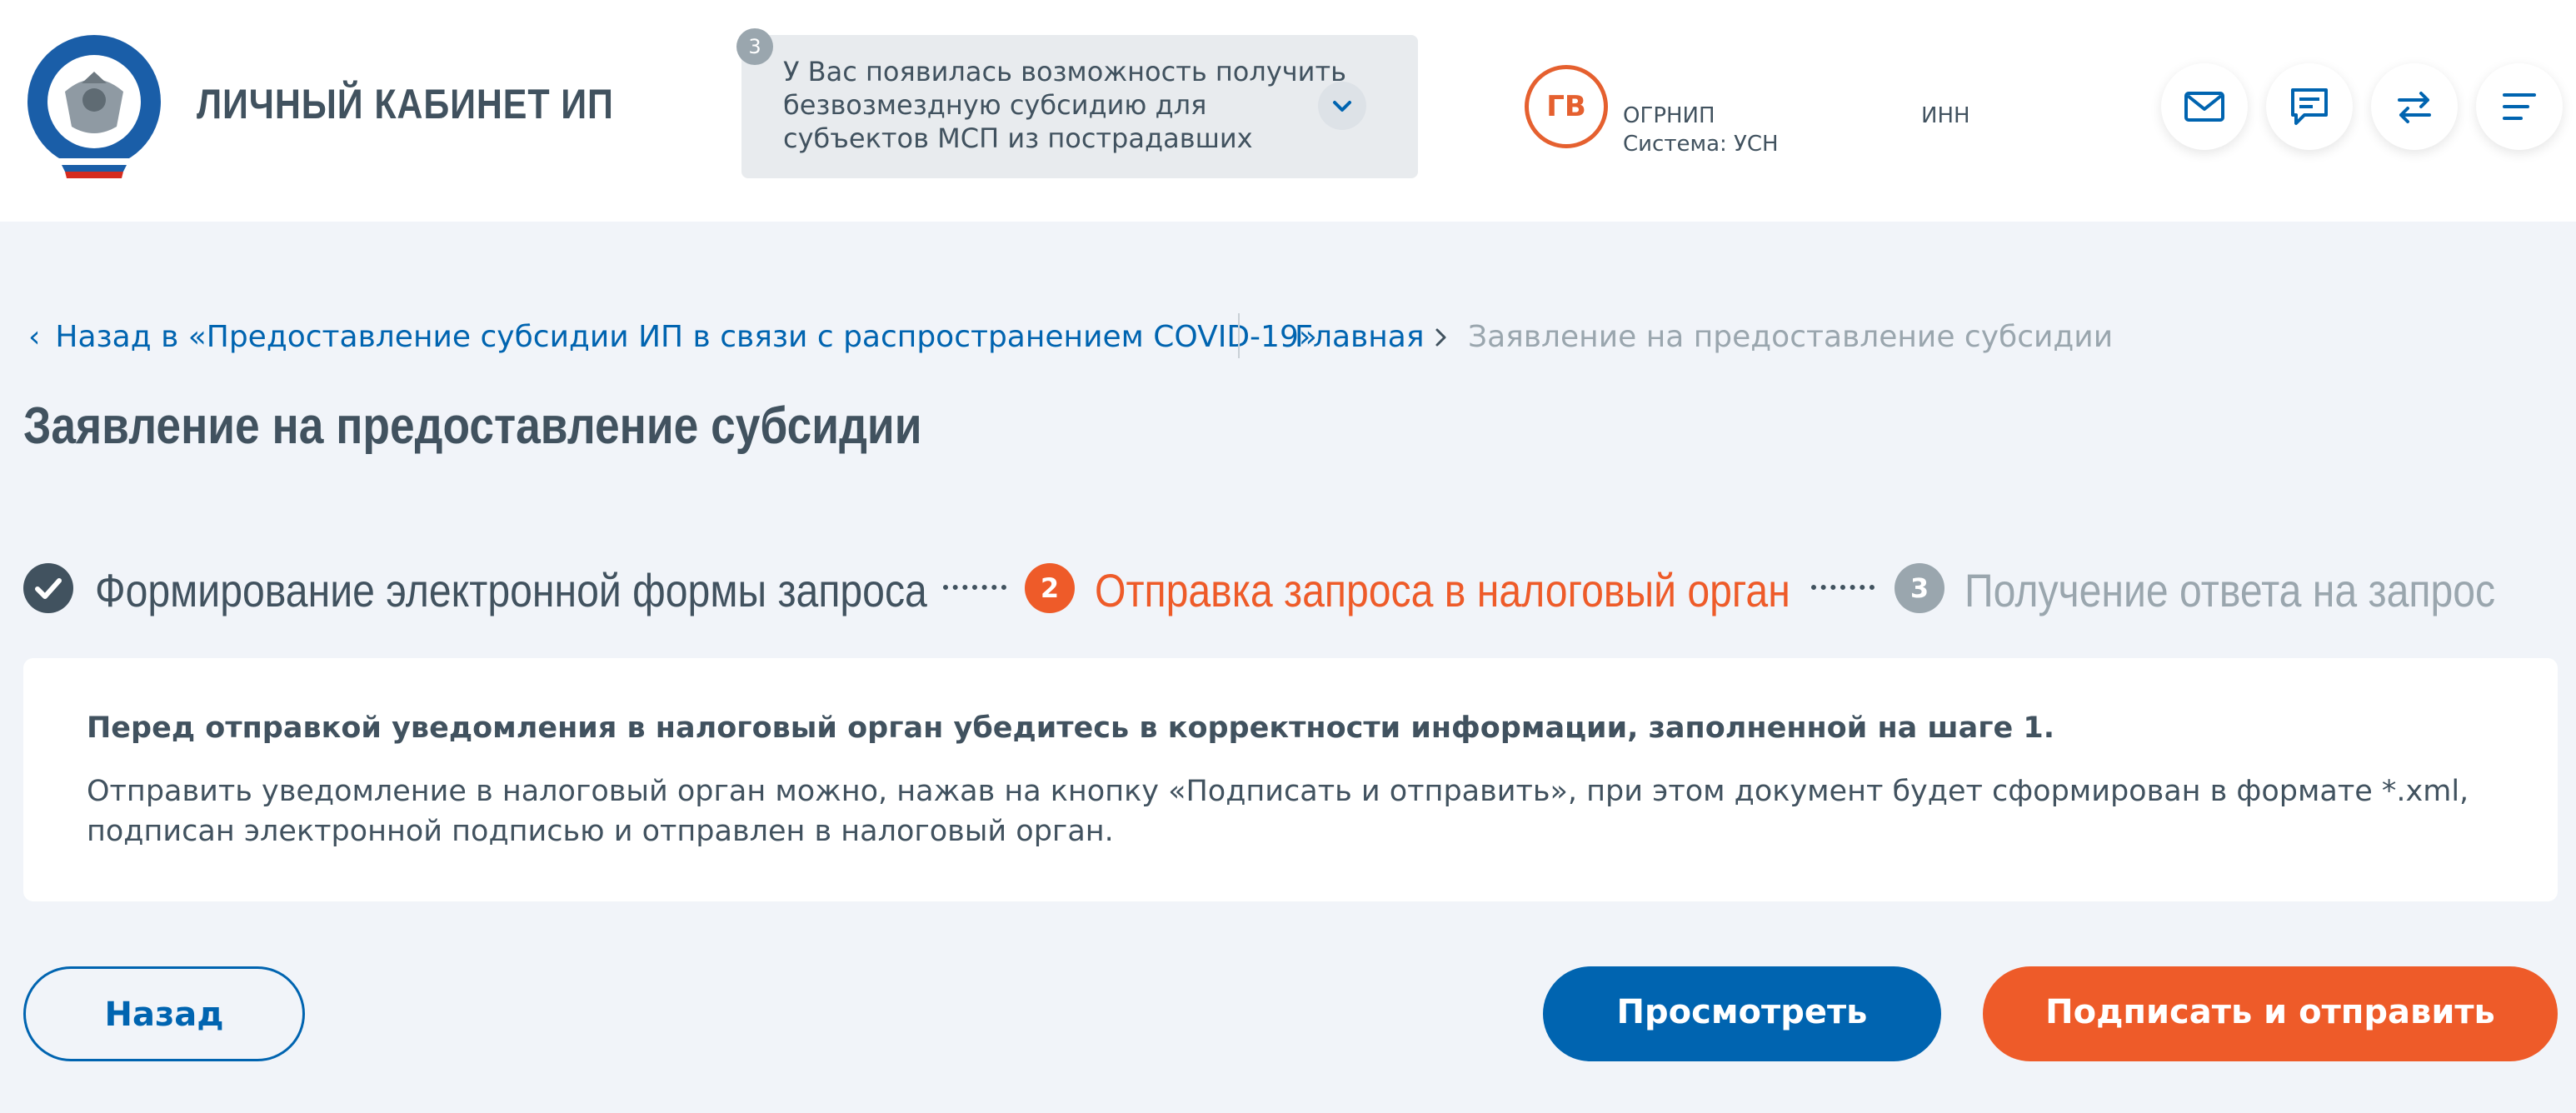  I want to click on sign-and-send-button: Подписать и отправить, so click(2270, 1014).